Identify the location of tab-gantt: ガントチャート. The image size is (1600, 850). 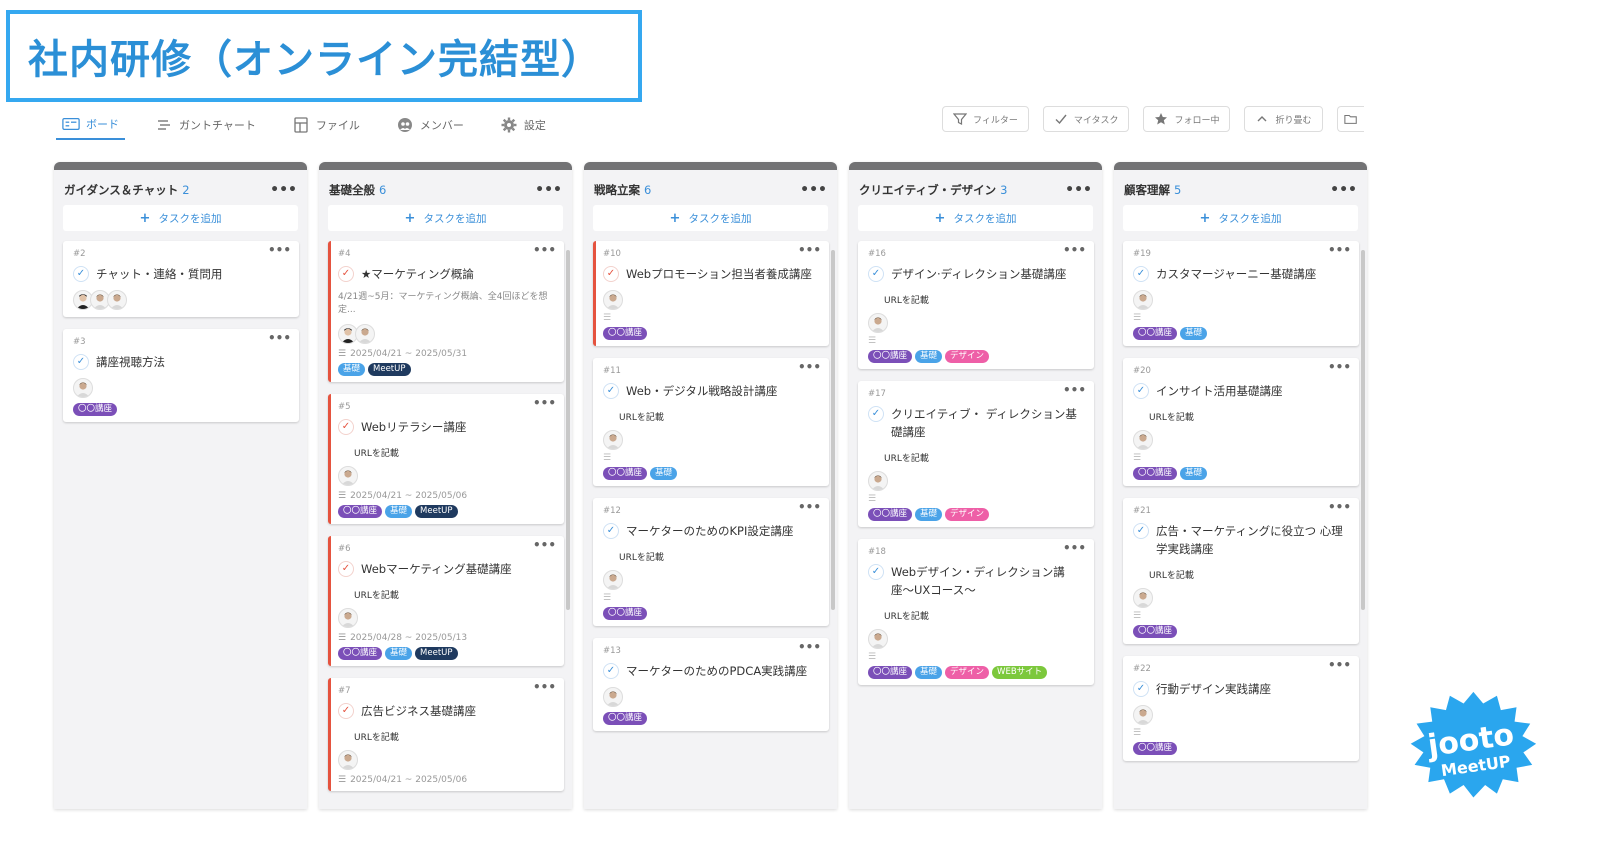
(205, 125).